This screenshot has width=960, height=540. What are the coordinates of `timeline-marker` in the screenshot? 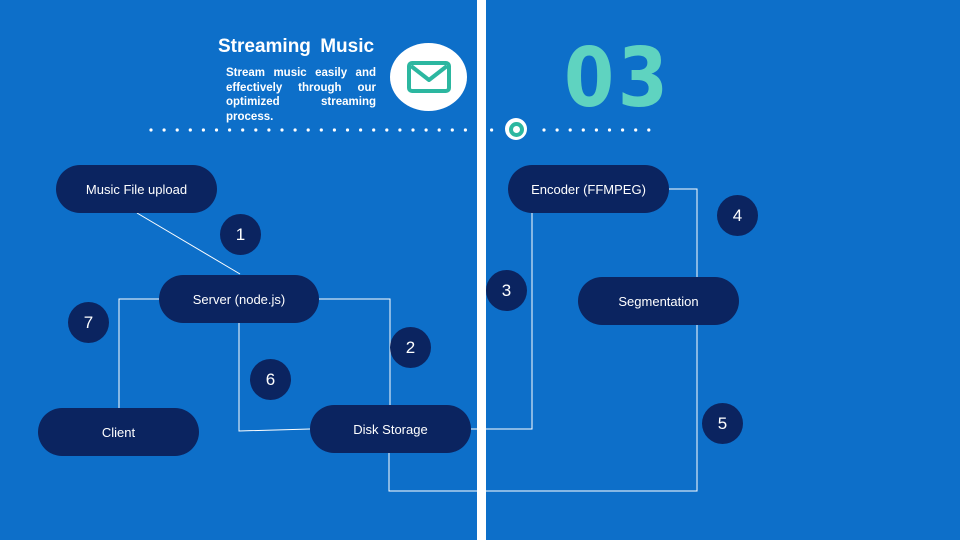 It's located at (516, 129).